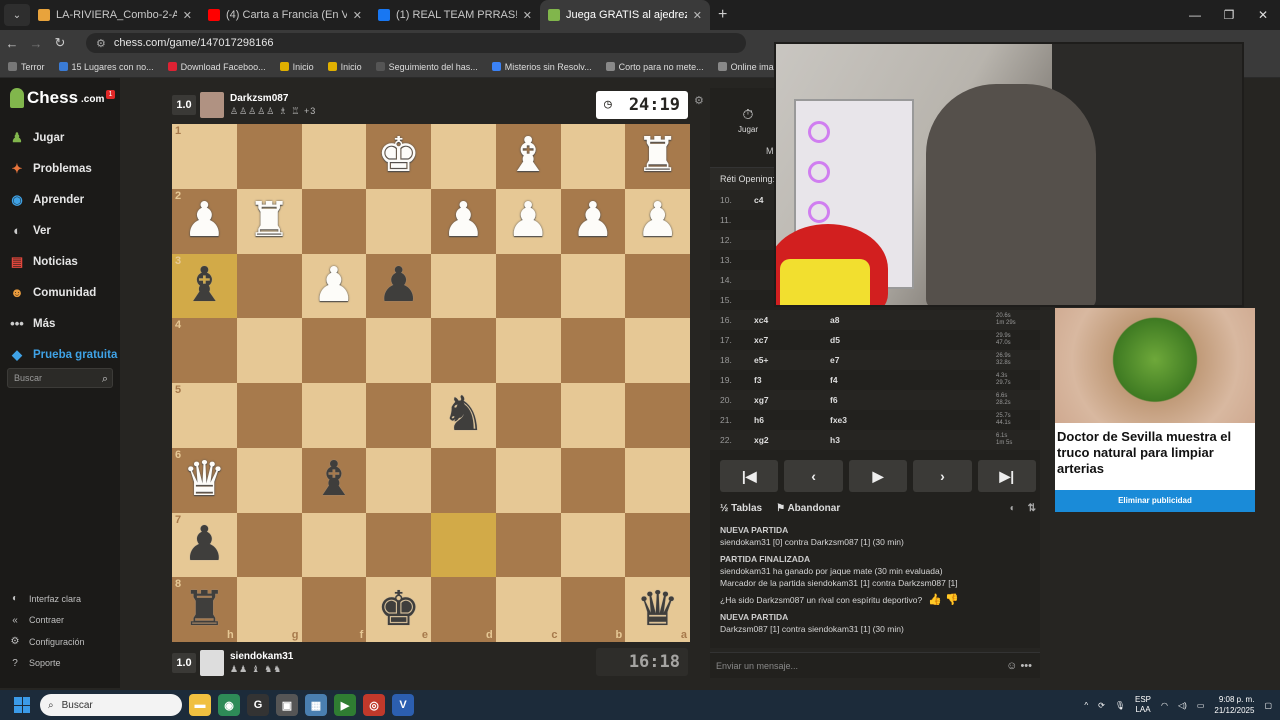 This screenshot has height=720, width=1280. Describe the element at coordinates (36, 43) in the screenshot. I see `forward-button: →` at that location.